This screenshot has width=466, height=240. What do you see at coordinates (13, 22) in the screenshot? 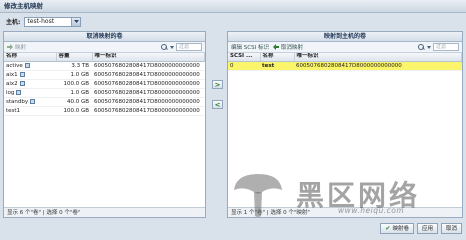
I see `host-label: 主机:` at bounding box center [13, 22].